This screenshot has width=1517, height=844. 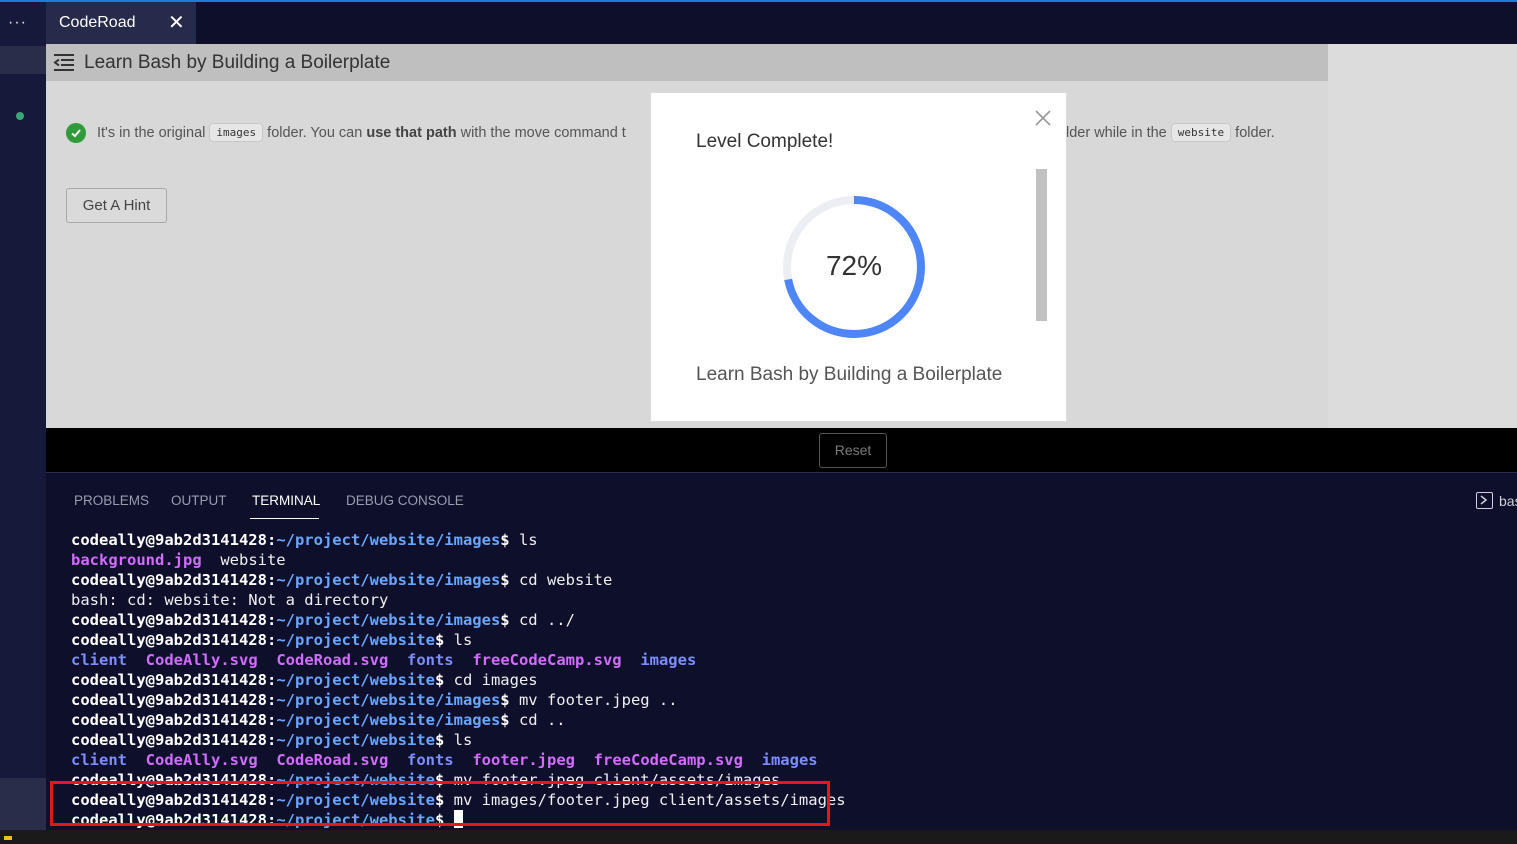 What do you see at coordinates (1043, 118) in the screenshot?
I see `close-icon` at bounding box center [1043, 118].